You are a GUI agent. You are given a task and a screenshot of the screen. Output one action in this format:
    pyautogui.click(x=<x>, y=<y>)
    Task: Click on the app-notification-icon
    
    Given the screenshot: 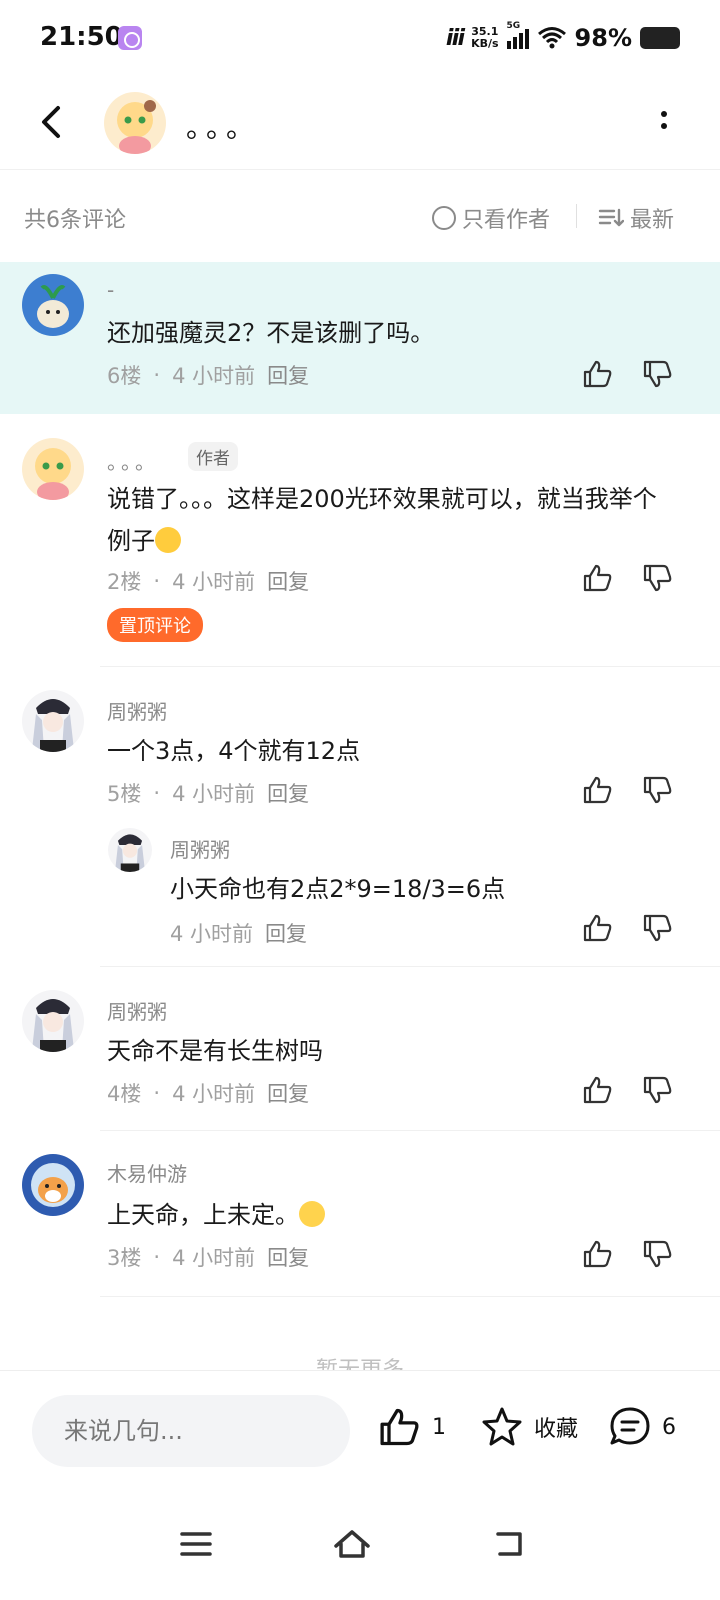 What is the action you would take?
    pyautogui.click(x=130, y=38)
    